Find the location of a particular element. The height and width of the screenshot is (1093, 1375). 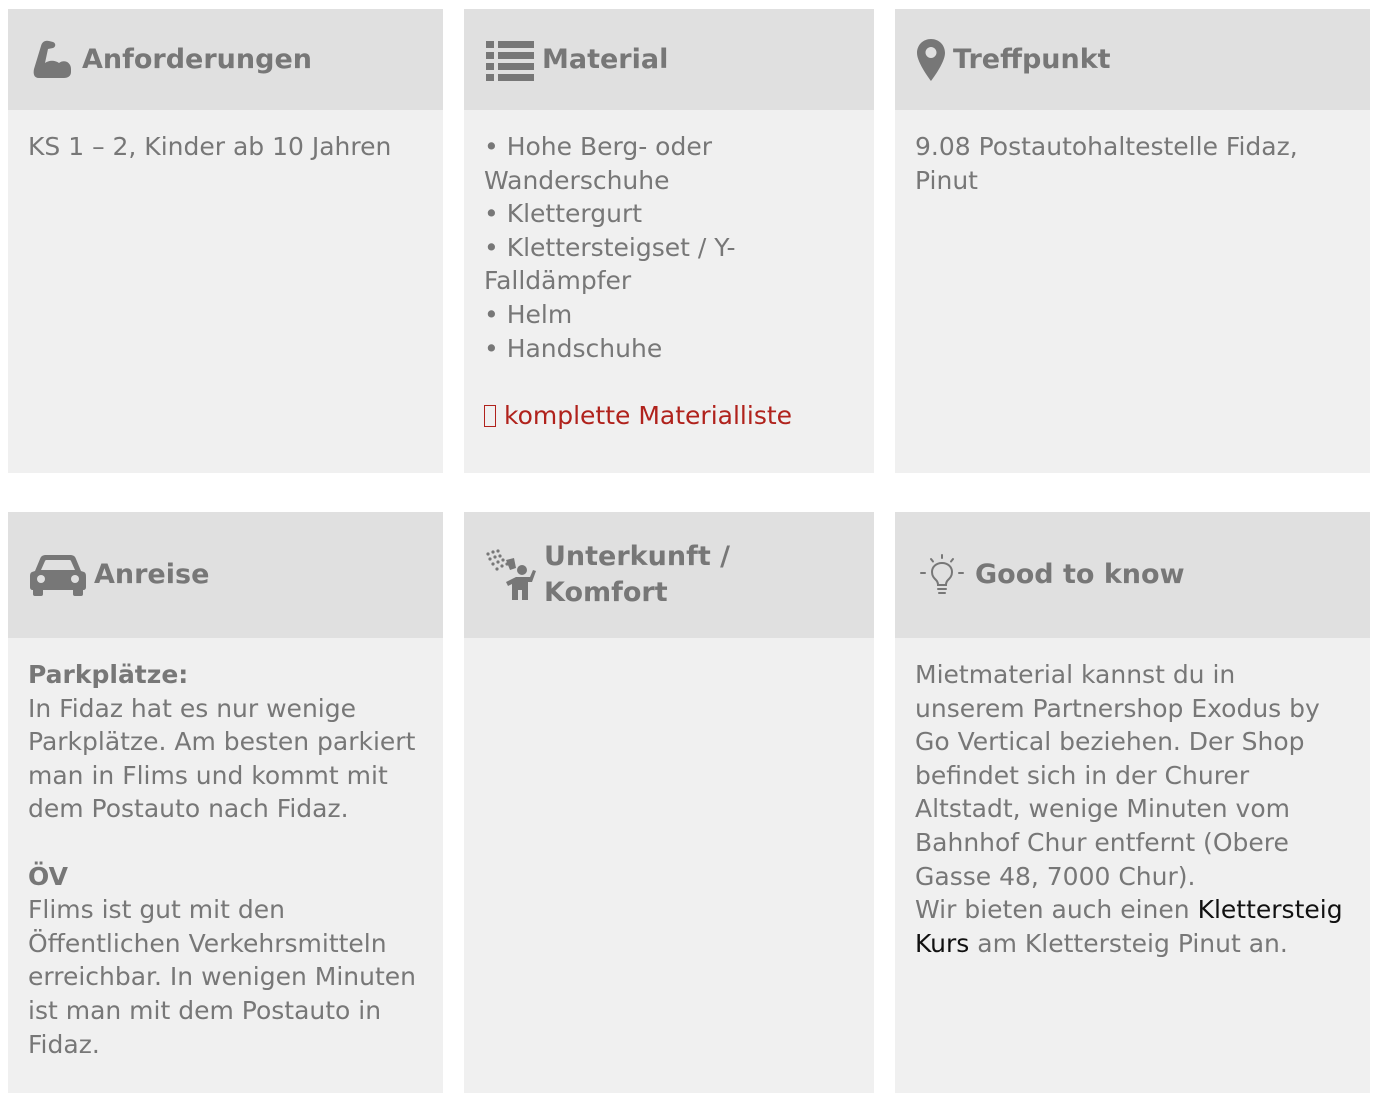

card-body-anforderungen: KS 1 – 2, Kinder ab 10 Jahren is located at coordinates (225, 137).